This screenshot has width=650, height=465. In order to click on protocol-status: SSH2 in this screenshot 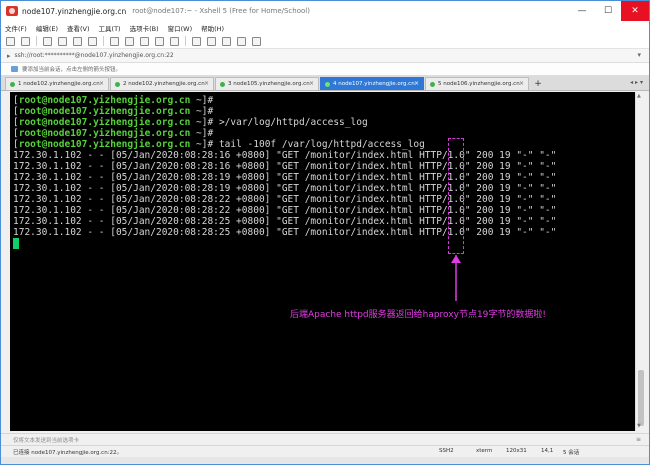, I will do `click(446, 451)`.